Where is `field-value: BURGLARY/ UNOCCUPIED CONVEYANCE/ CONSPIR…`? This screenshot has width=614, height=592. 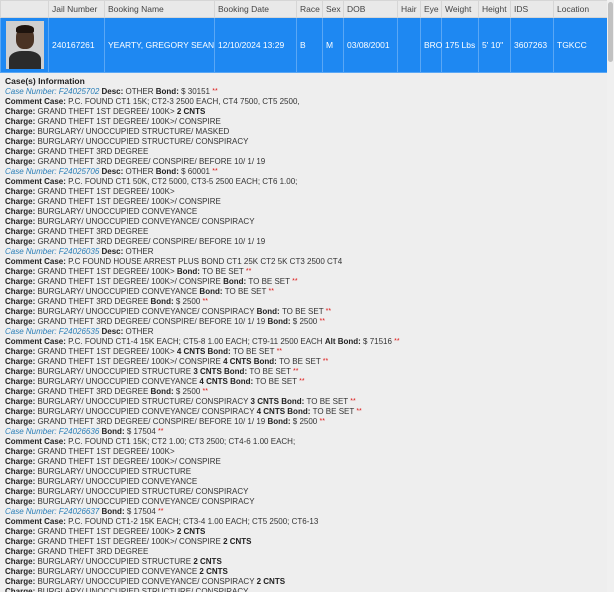 field-value: BURGLARY/ UNOCCUPIED CONVEYANCE/ CONSPIR… is located at coordinates (146, 501).